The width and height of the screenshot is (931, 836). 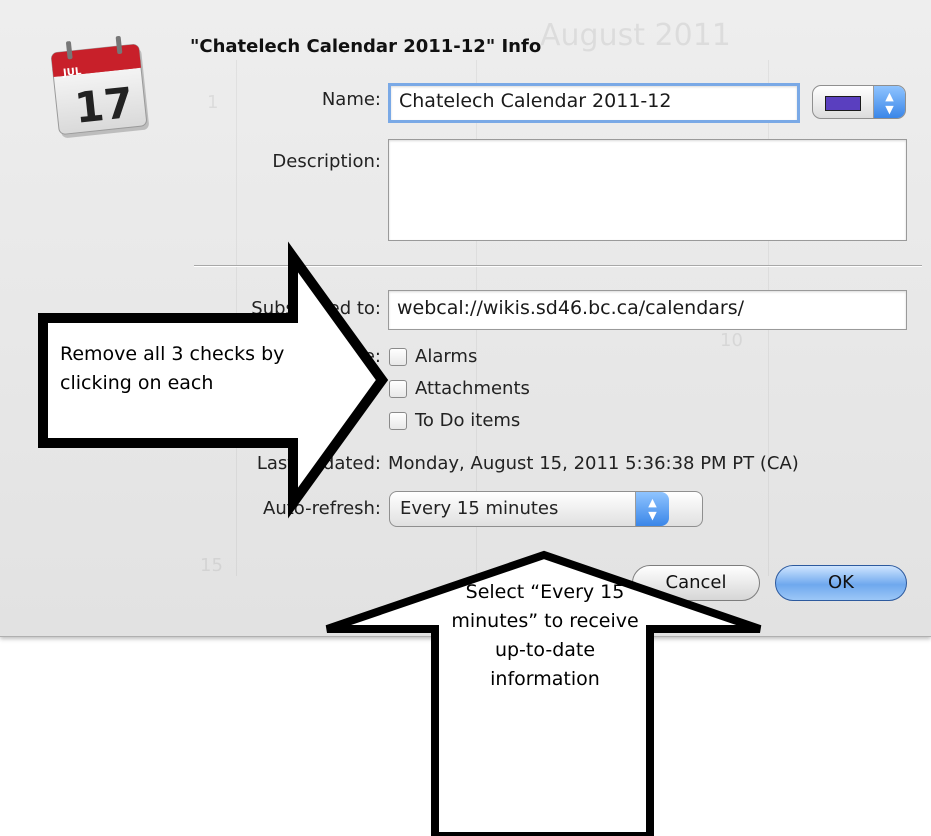 What do you see at coordinates (479, 508) in the screenshot?
I see `auto-refresh-value: Every 15 minutes` at bounding box center [479, 508].